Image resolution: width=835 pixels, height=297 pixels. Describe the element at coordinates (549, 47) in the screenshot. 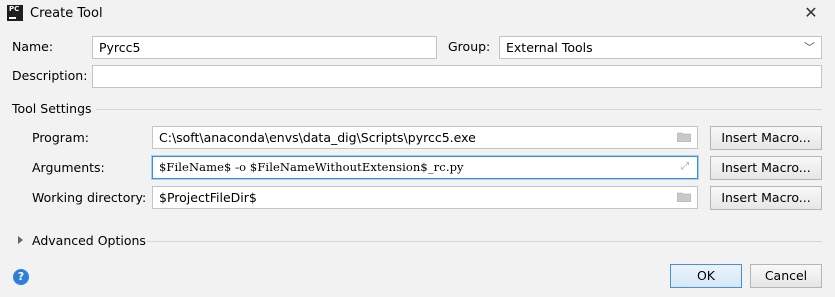

I see `group-select-value: External Tools` at that location.